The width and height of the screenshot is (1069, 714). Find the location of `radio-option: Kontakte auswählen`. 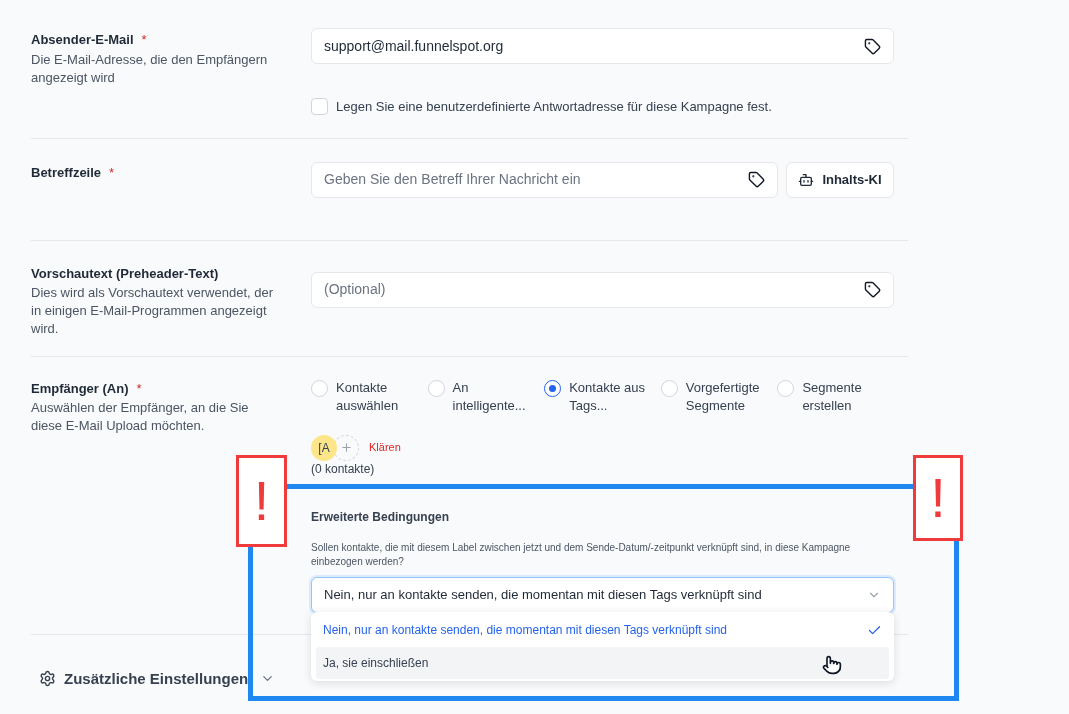

radio-option: Kontakte auswählen is located at coordinates (369, 396).